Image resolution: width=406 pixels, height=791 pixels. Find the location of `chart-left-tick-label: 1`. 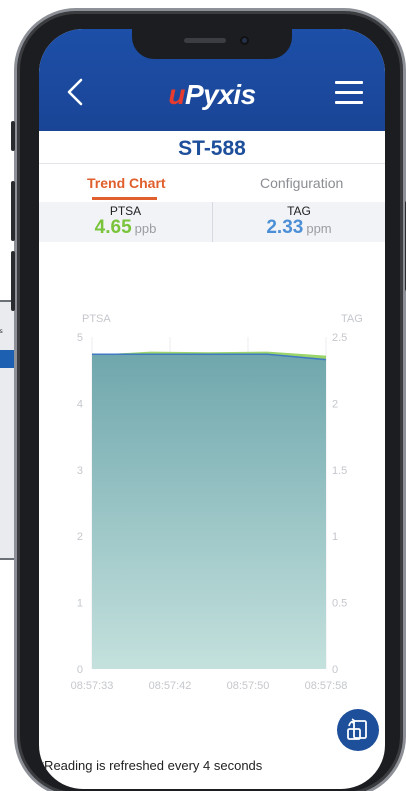

chart-left-tick-label: 1 is located at coordinates (80, 604).